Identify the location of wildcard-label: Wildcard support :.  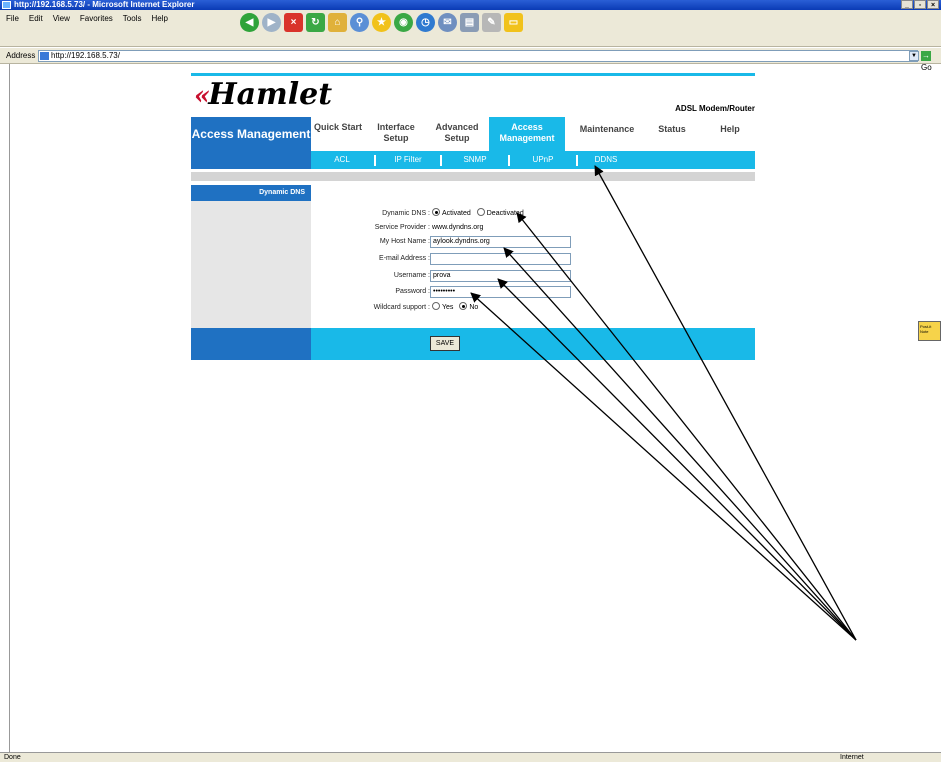
(401, 307).